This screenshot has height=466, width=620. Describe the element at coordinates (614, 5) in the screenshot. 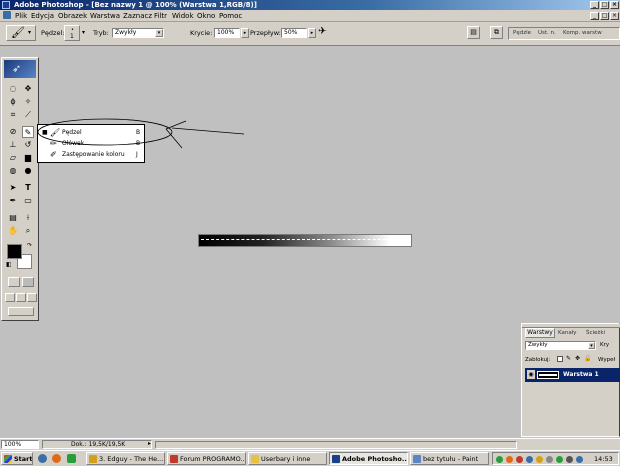

I see `close-button: ×` at that location.